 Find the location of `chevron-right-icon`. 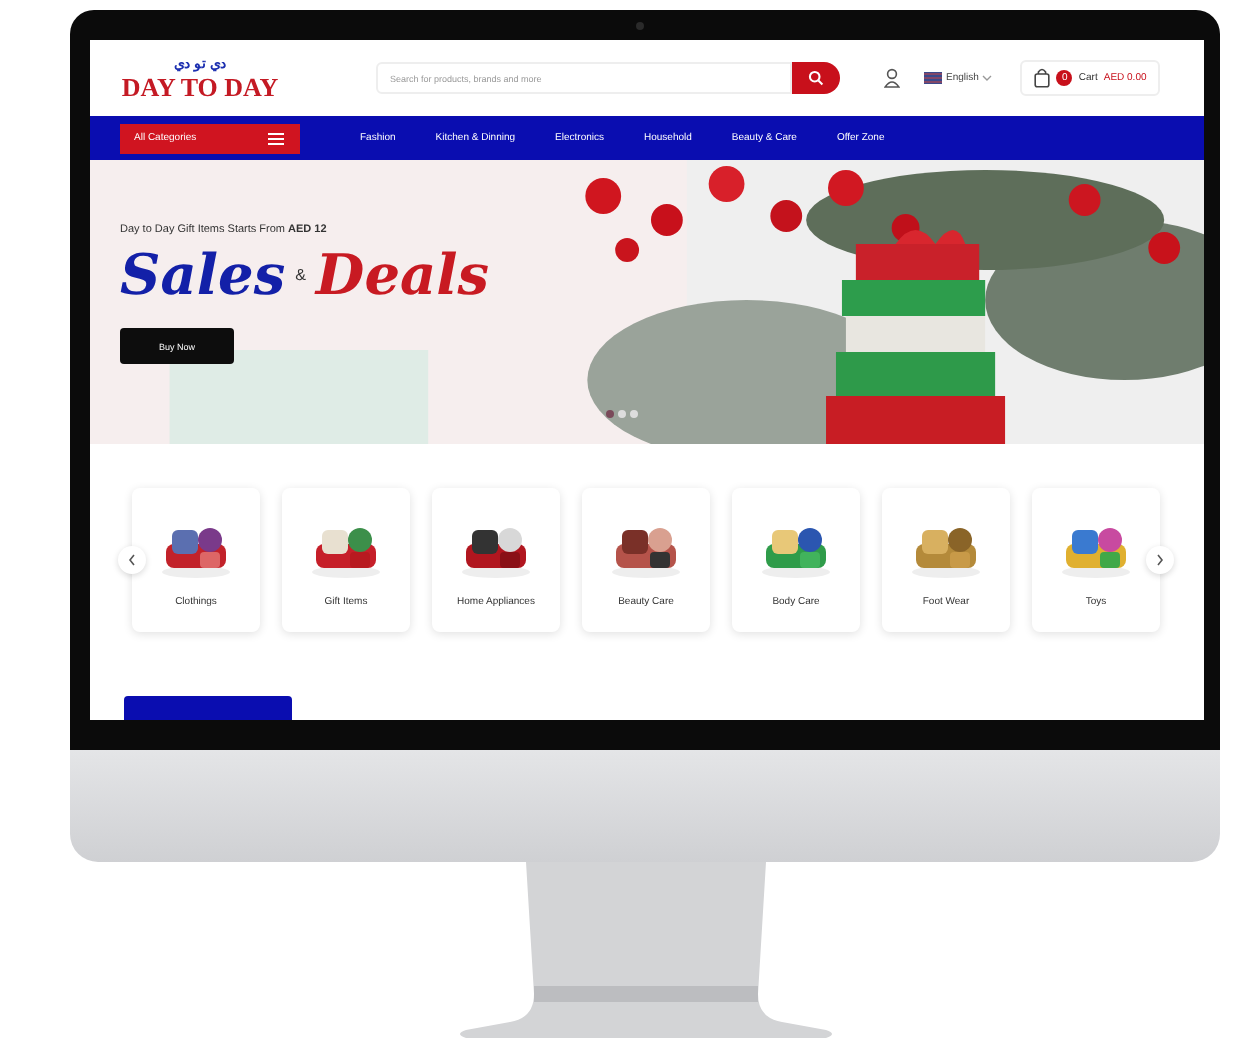

chevron-right-icon is located at coordinates (1160, 560).